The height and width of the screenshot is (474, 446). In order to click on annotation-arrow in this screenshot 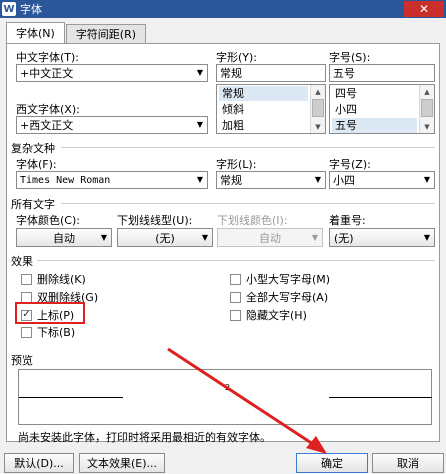, I will do `click(247, 400)`.